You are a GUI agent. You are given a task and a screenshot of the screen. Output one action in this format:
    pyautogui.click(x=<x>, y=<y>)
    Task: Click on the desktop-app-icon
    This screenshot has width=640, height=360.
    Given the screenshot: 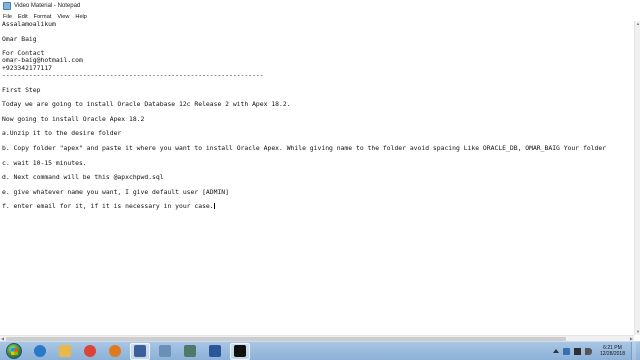 What is the action you would take?
    pyautogui.click(x=190, y=351)
    